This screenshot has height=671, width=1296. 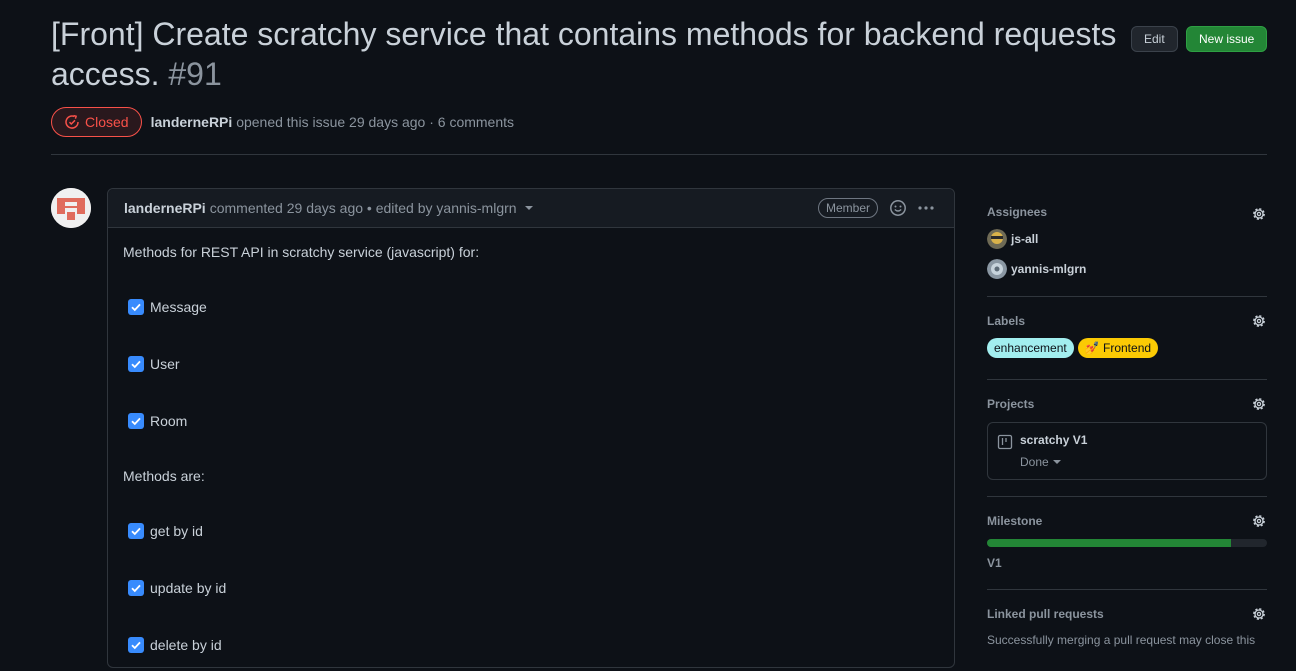 I want to click on project-board-icon, so click(x=1005, y=442).